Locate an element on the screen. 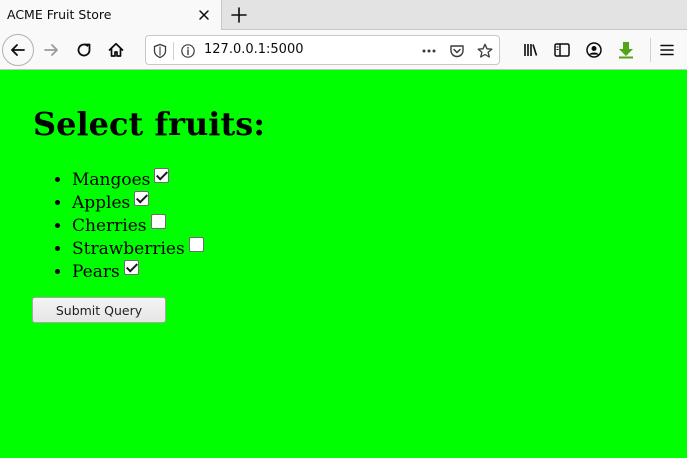 The image size is (687, 458). fruit-item-strawberries: Strawberries is located at coordinates (138, 248).